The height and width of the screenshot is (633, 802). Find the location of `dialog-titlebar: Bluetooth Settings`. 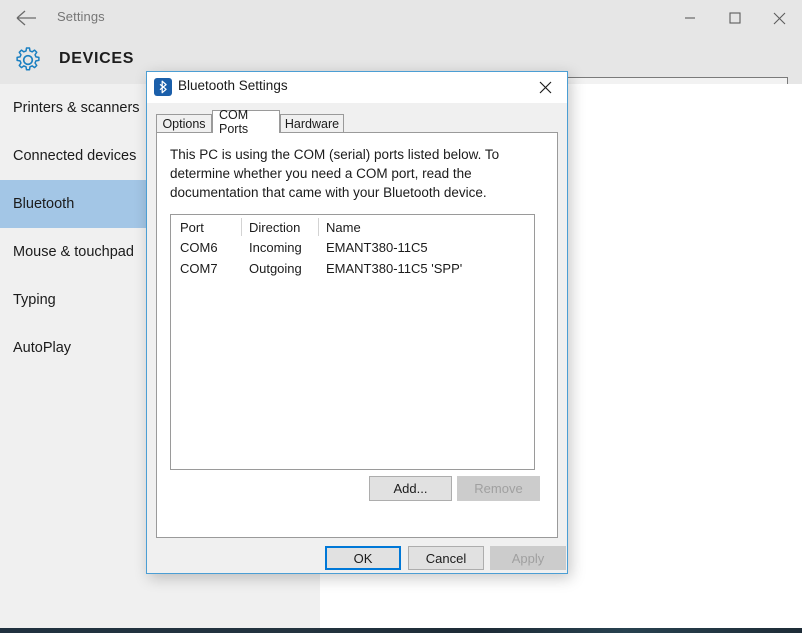

dialog-titlebar: Bluetooth Settings is located at coordinates (357, 87).